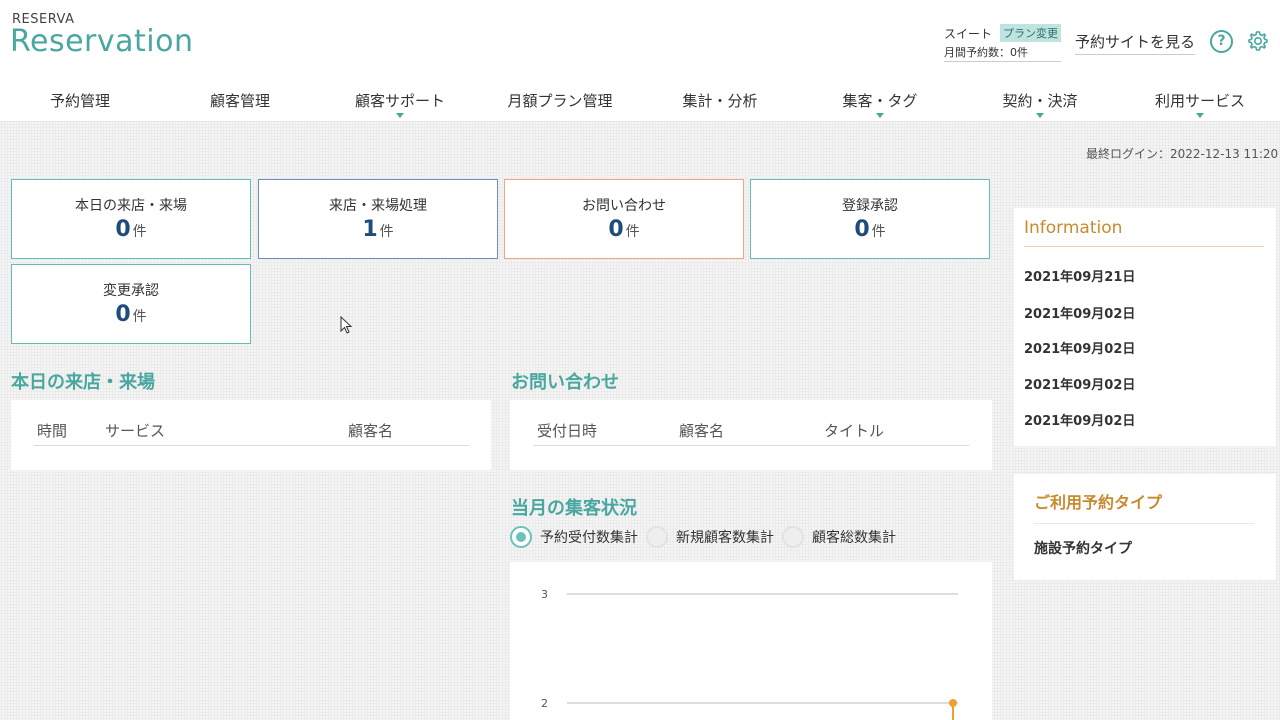 Image resolution: width=1280 pixels, height=720 pixels. I want to click on nav-item: 顧客サポート, so click(400, 99).